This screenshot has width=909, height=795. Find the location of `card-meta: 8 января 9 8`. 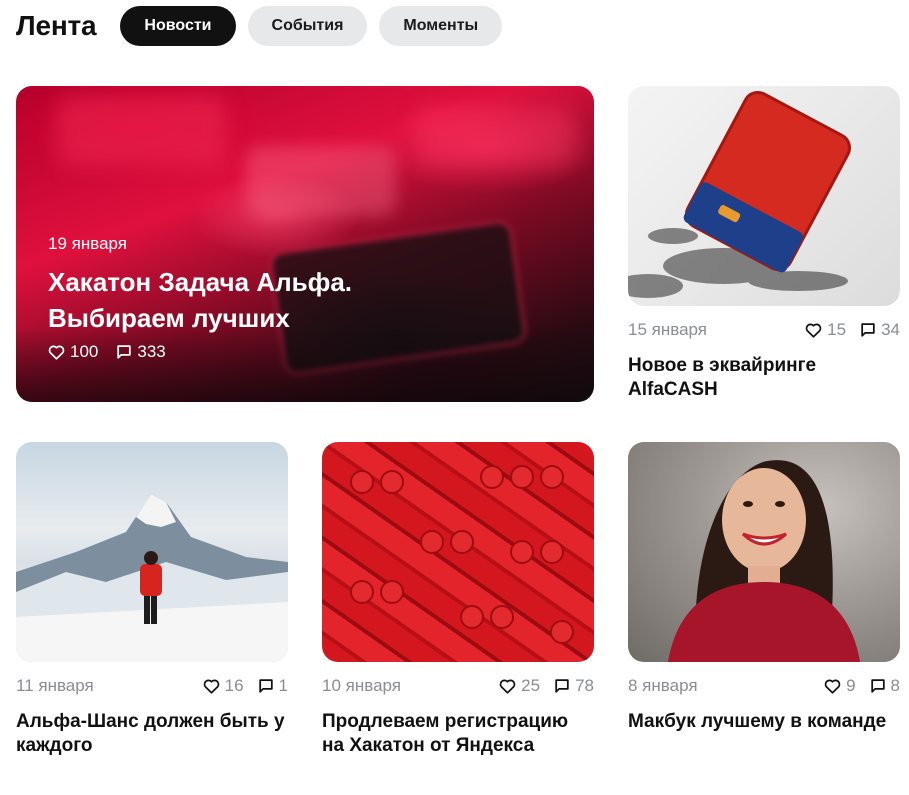

card-meta: 8 января 9 8 is located at coordinates (764, 686).